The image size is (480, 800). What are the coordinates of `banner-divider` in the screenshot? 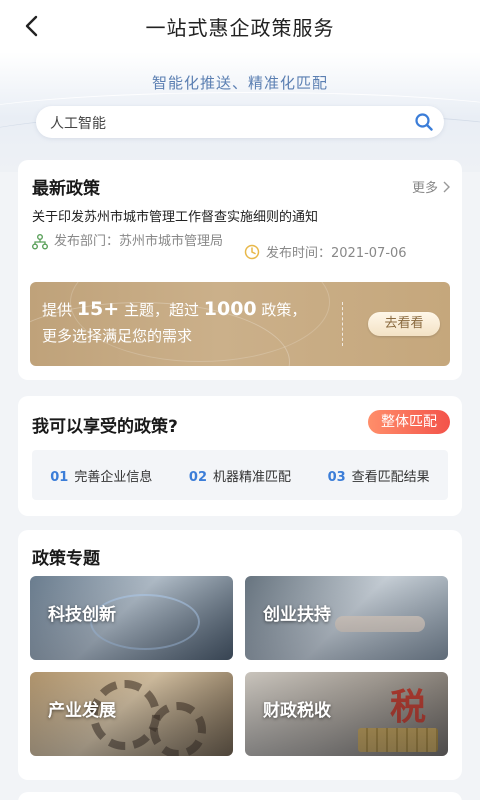 It's located at (342, 324).